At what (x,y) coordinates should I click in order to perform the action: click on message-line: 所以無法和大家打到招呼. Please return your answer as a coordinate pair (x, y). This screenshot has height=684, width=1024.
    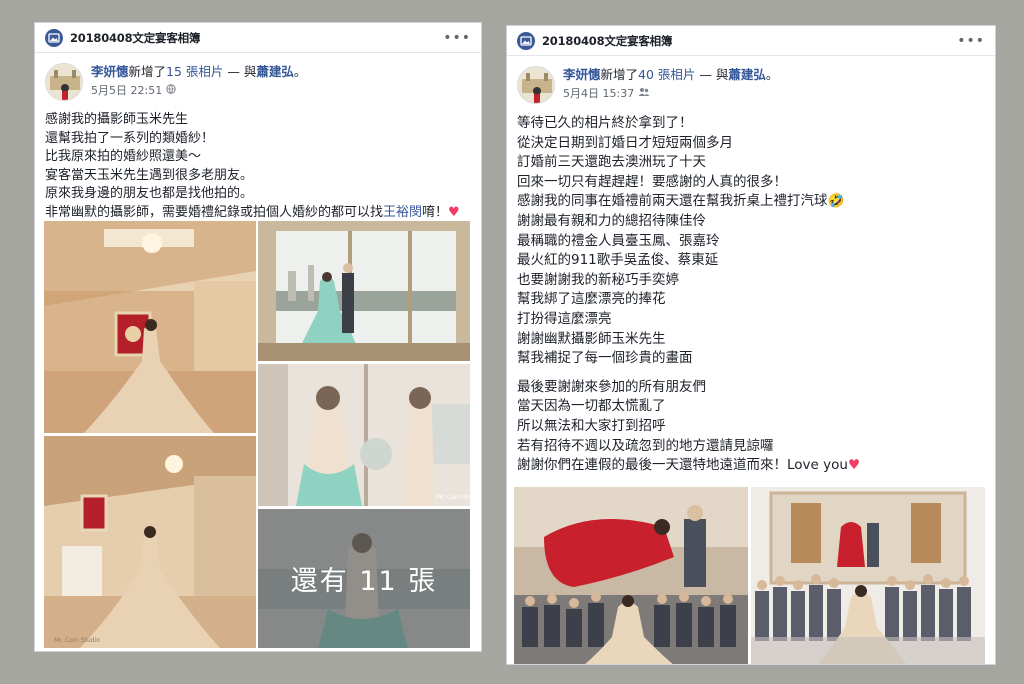
    Looking at the image, I should click on (591, 425).